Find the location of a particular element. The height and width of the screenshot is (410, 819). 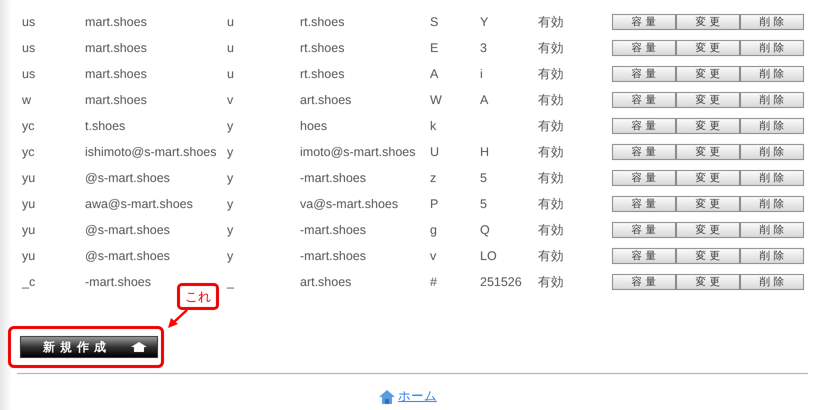

table-cell-text: P is located at coordinates (435, 204).